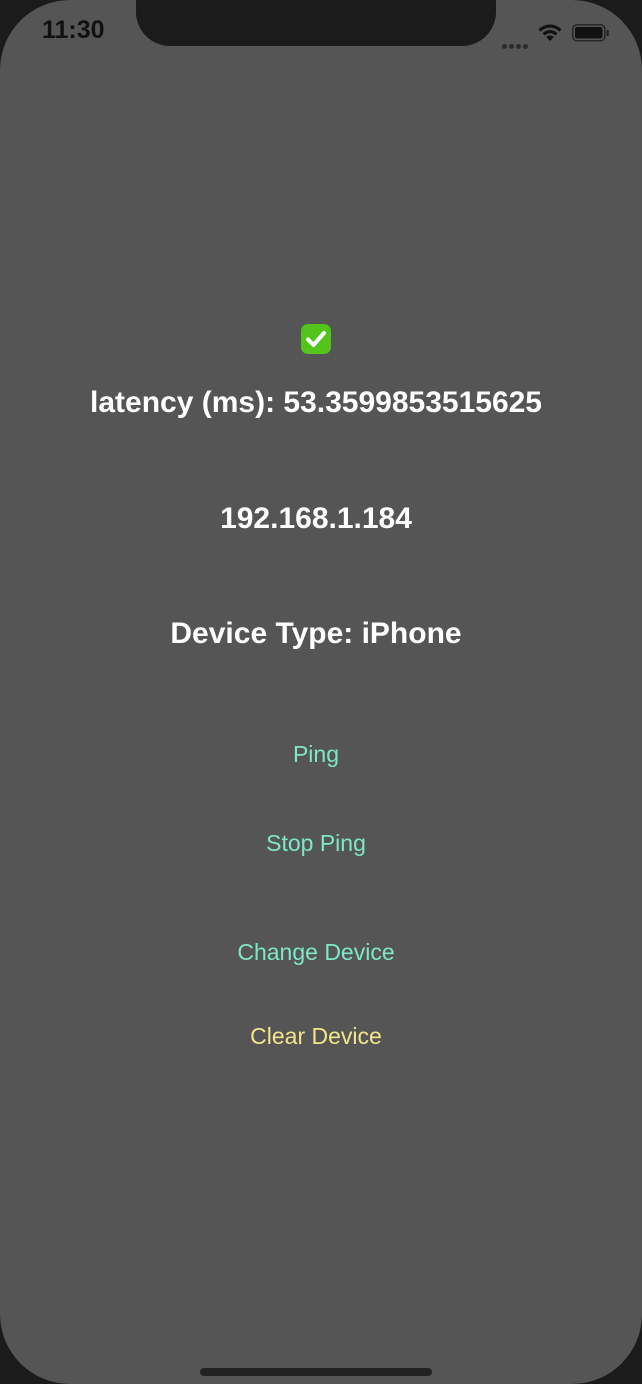 Image resolution: width=642 pixels, height=1384 pixels. What do you see at coordinates (316, 843) in the screenshot?
I see `stop-ping-button: Stop Ping` at bounding box center [316, 843].